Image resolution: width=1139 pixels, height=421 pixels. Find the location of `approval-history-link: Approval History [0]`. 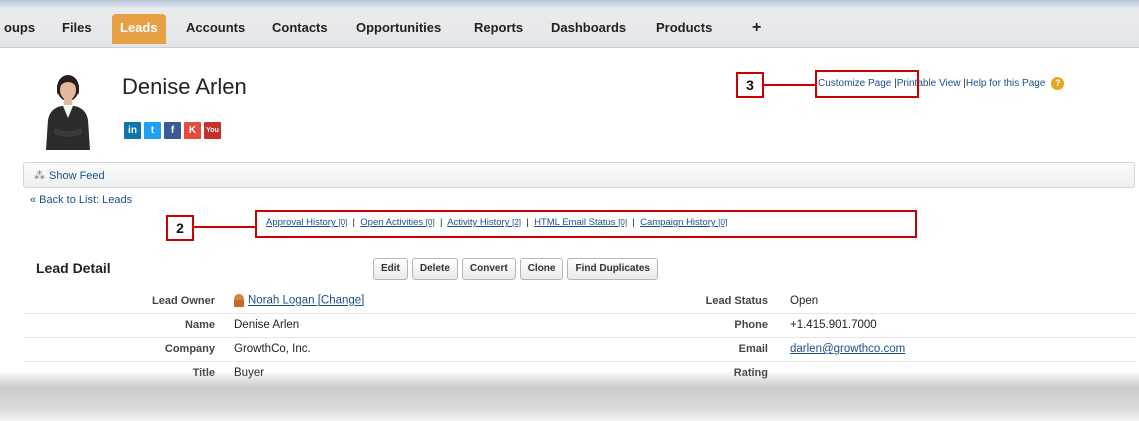

approval-history-link: Approval History [0] is located at coordinates (306, 222).